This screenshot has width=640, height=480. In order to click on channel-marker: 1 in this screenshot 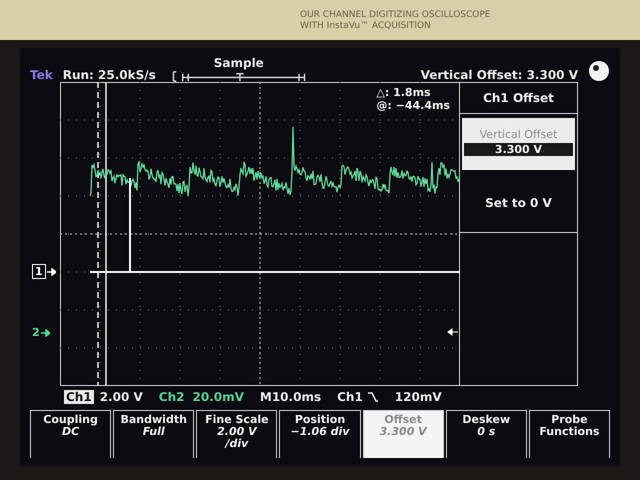, I will do `click(39, 271)`.